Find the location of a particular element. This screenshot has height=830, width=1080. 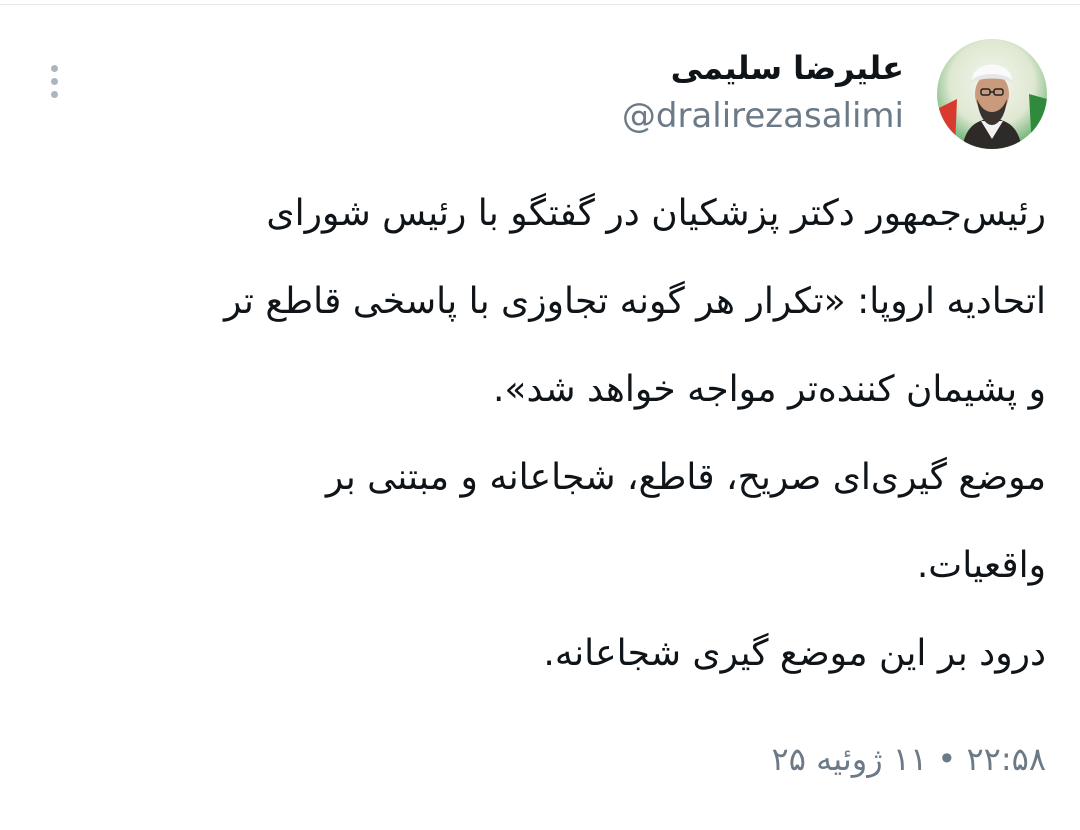

more-vertical-icon is located at coordinates (55, 82).